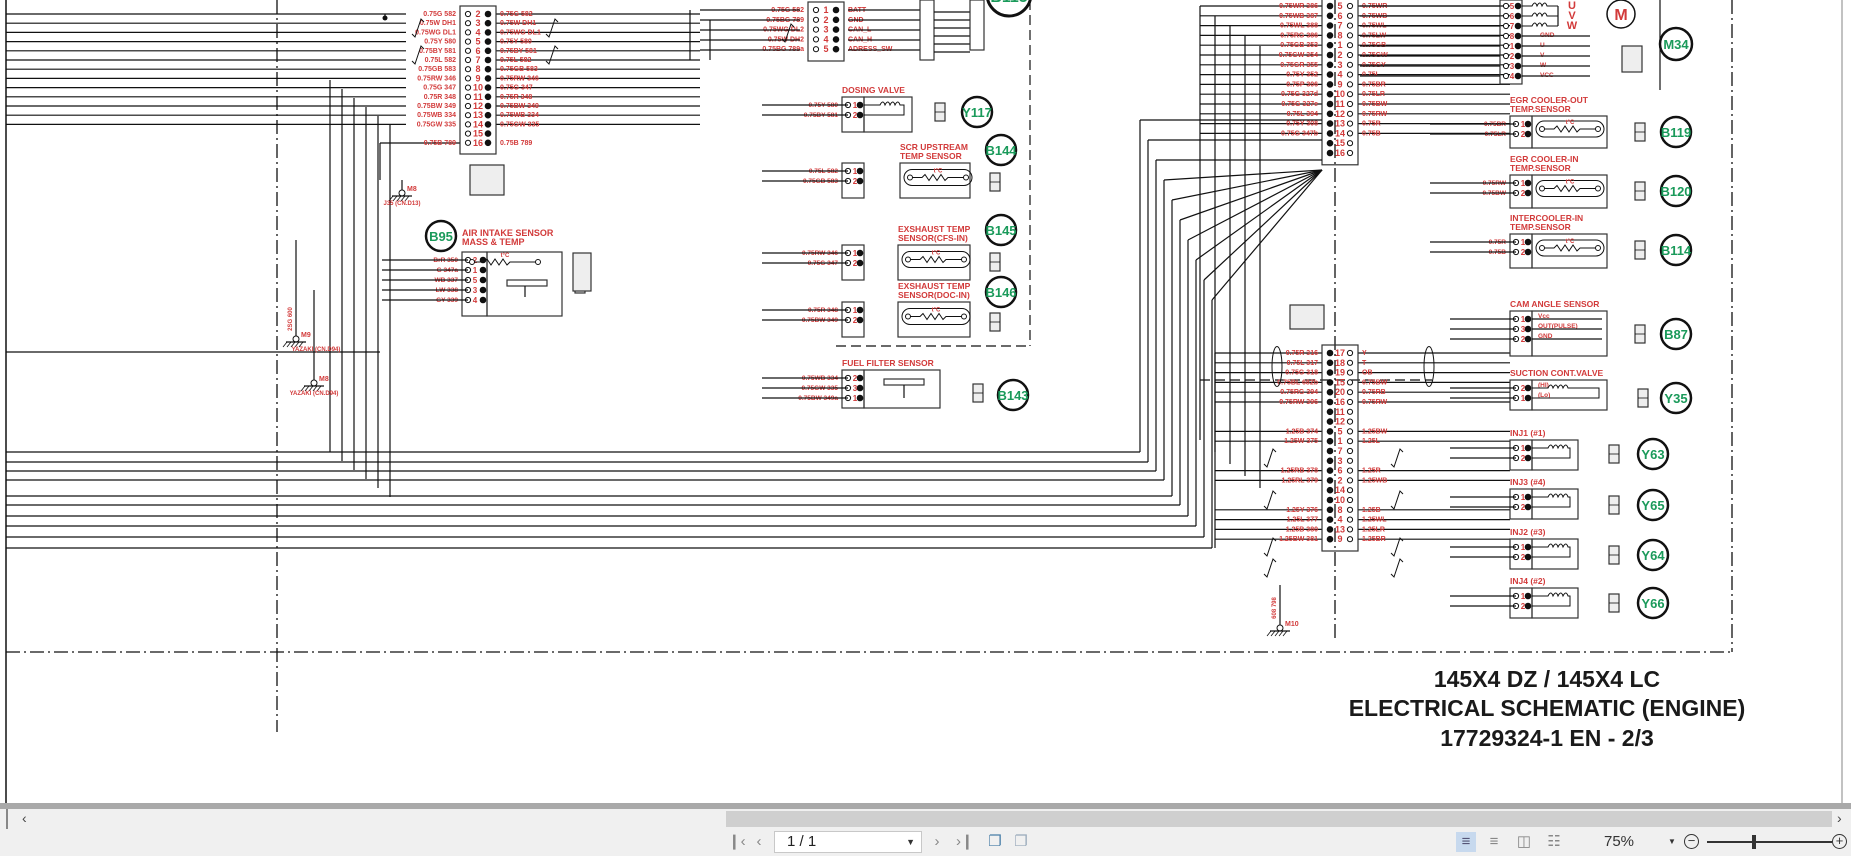 The height and width of the screenshot is (856, 1851). I want to click on wire-label: 0.75R 348, so click(516, 97).